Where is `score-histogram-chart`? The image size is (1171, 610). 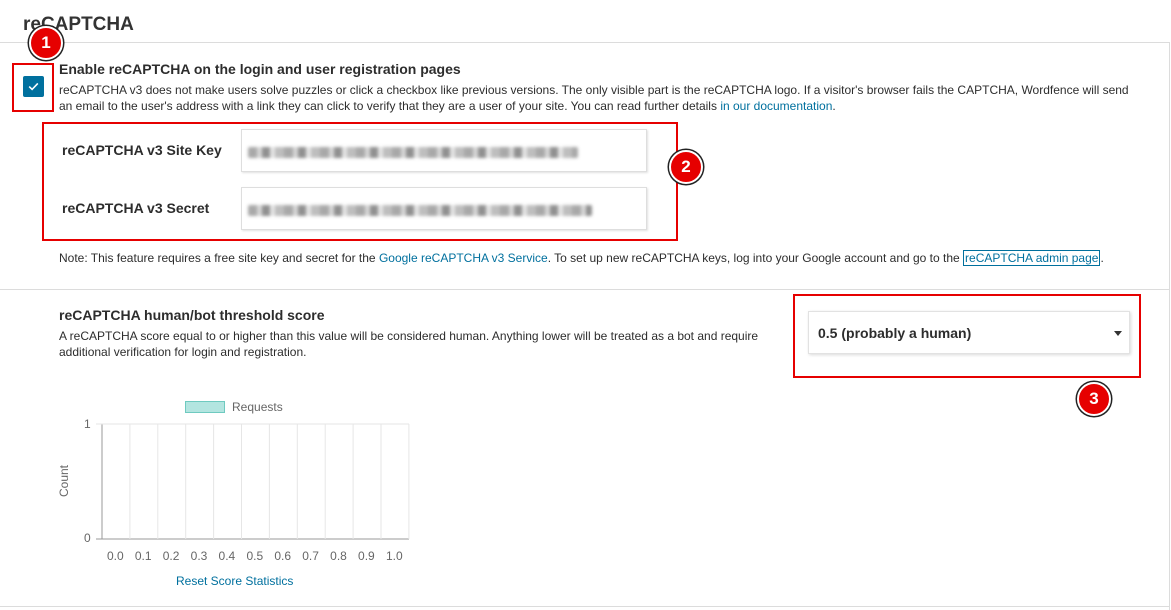
score-histogram-chart is located at coordinates (253, 481).